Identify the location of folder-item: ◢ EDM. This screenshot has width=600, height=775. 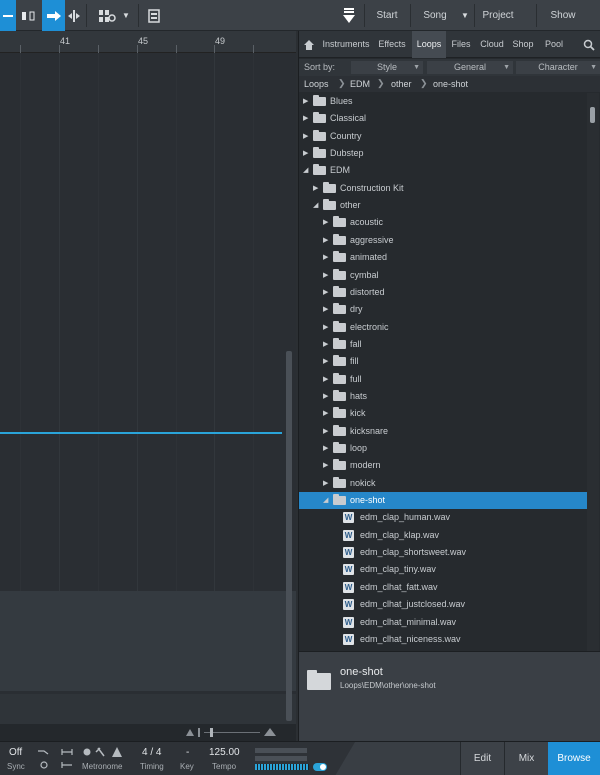
(443, 170).